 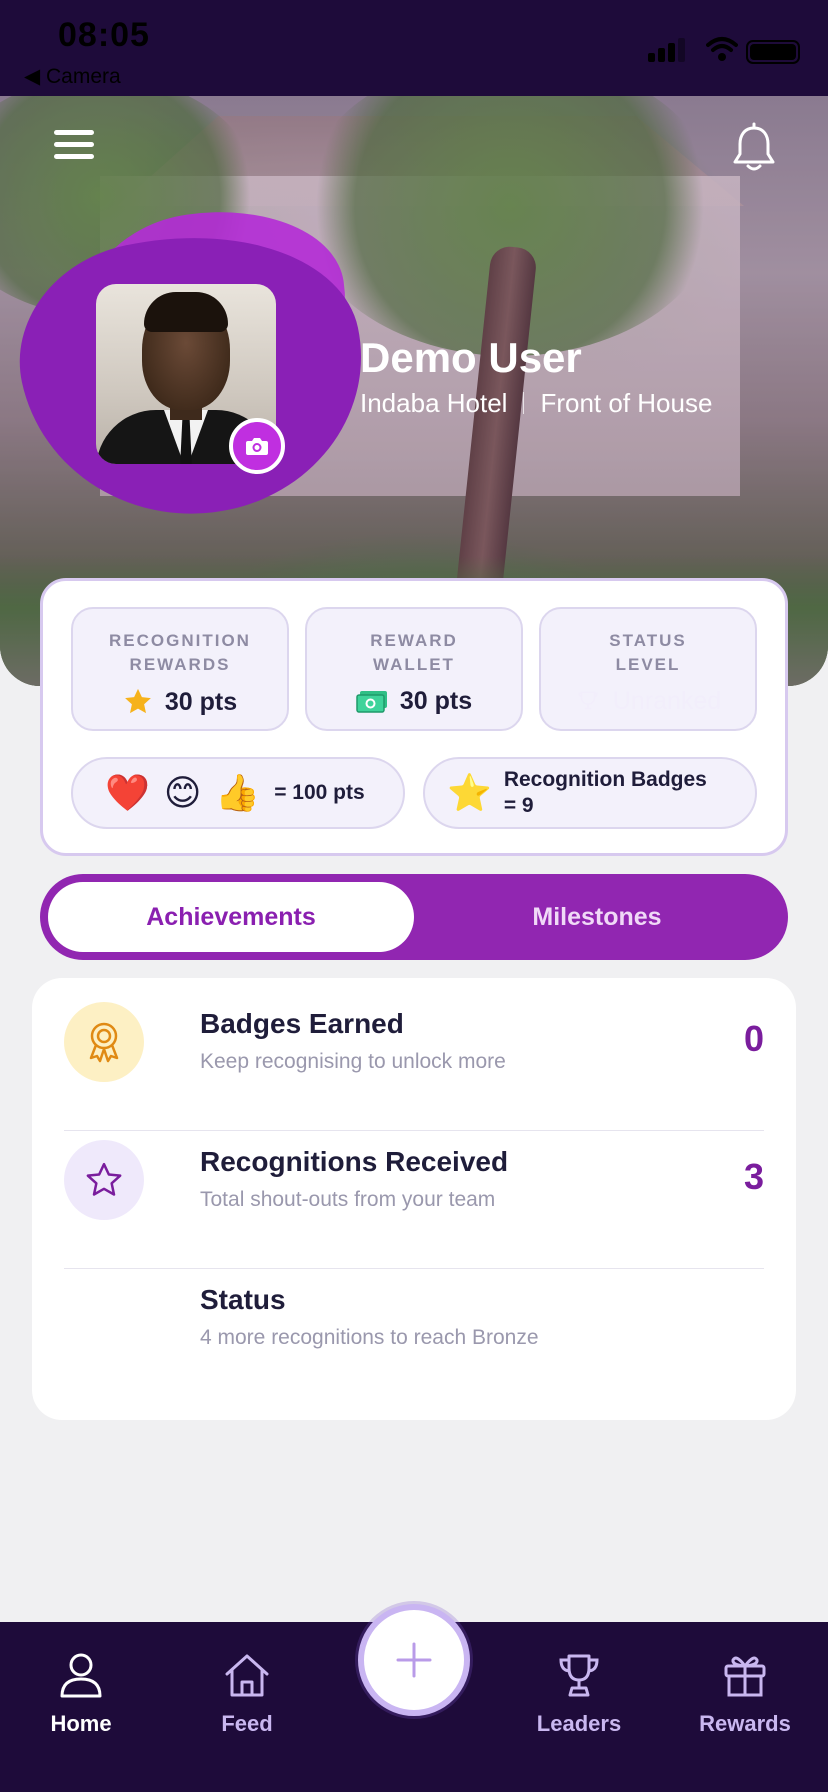 I want to click on nav-label: Leaders, so click(x=579, y=1723).